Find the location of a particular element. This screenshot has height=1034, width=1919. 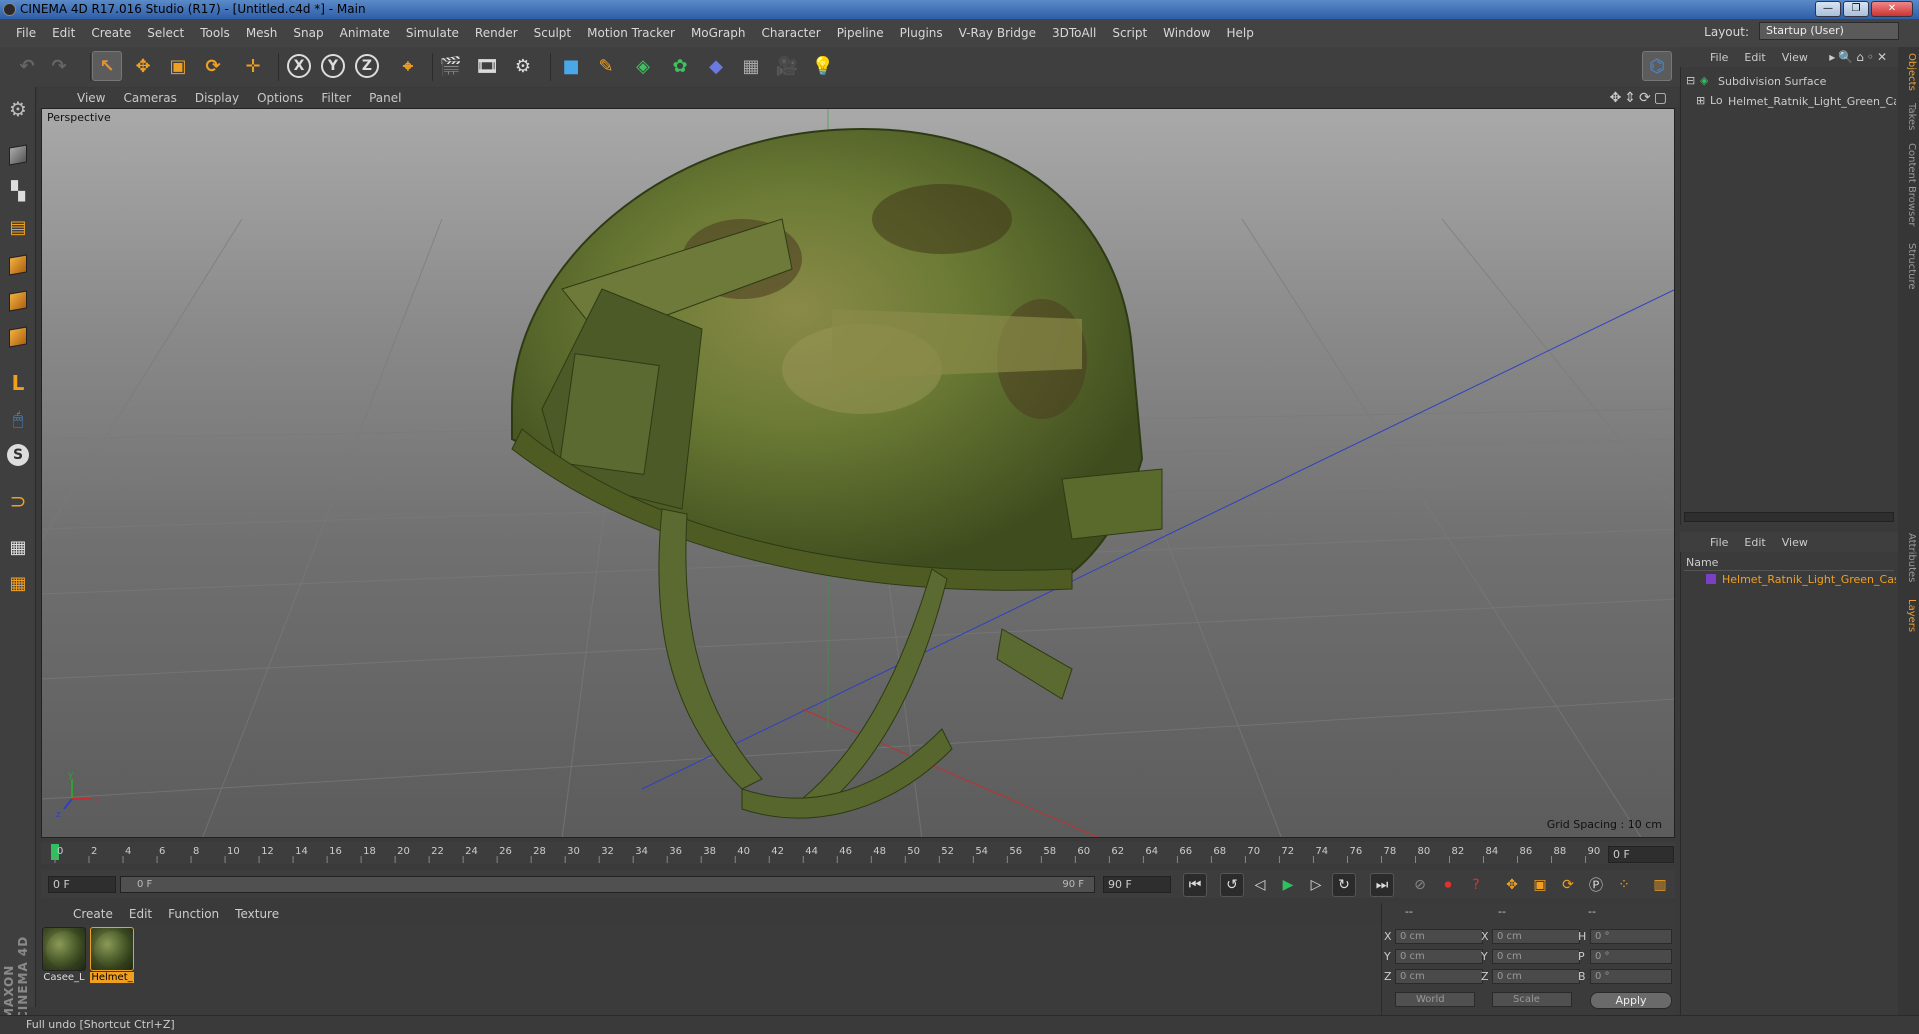

lock-workplane-icon: ▦ is located at coordinates (18, 547).